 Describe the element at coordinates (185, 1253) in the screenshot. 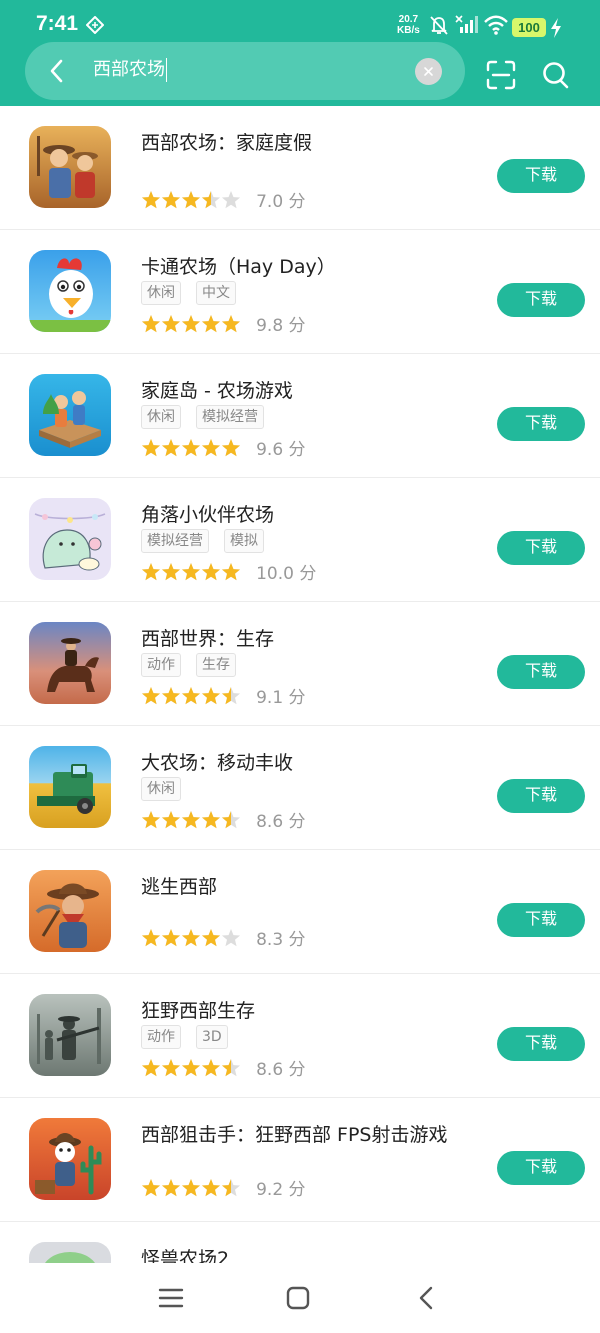

I see `app-title: 怪兽农场2` at that location.